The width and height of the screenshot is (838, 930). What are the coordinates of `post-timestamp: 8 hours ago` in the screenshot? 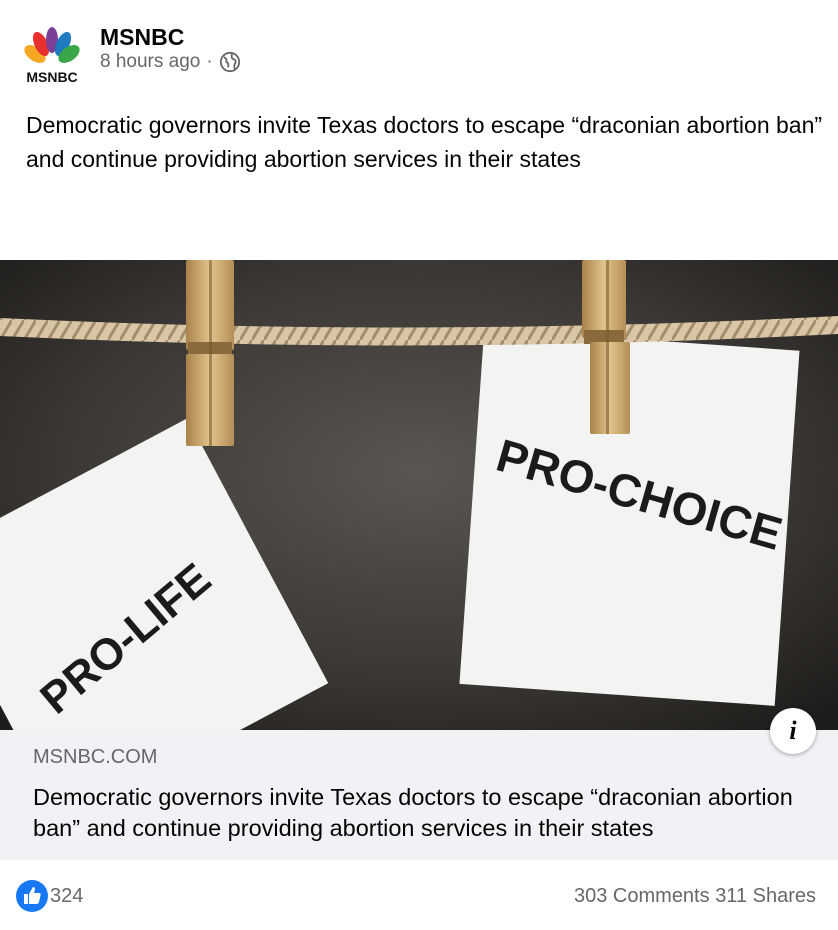 It's located at (150, 62).